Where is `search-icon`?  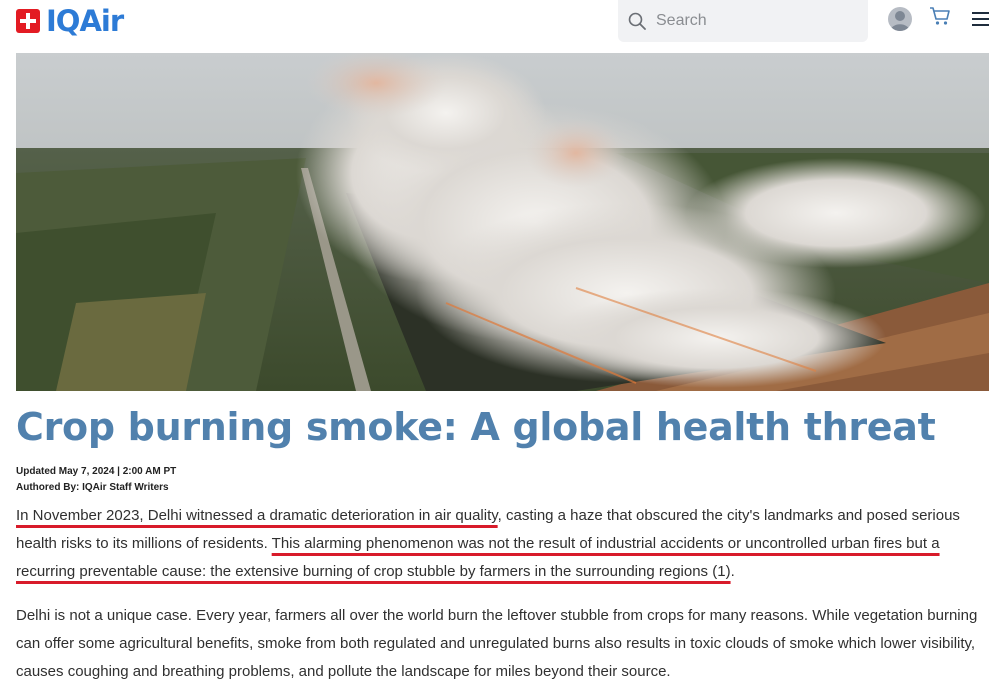
search-icon is located at coordinates (637, 21).